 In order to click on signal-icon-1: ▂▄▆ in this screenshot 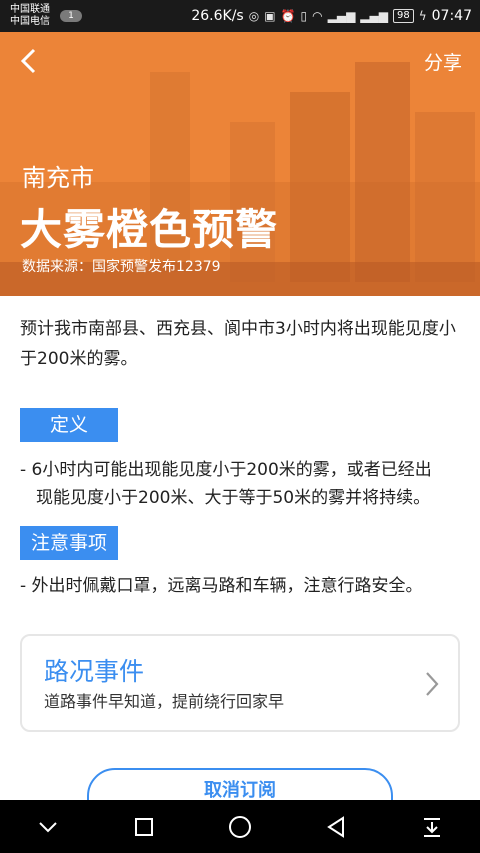, I will do `click(341, 16)`.